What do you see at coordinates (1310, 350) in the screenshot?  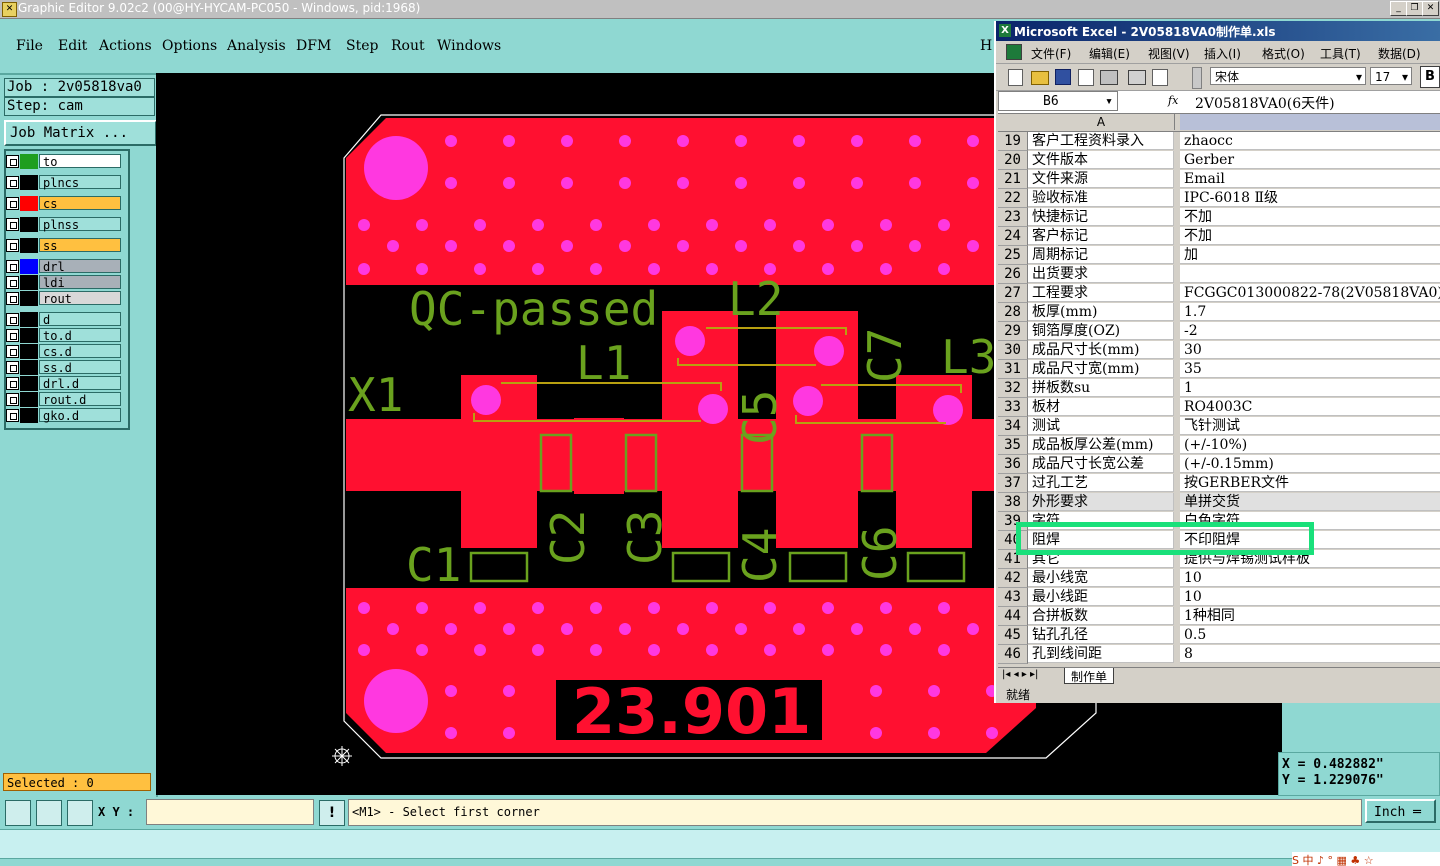 I see `cell-b: 30` at bounding box center [1310, 350].